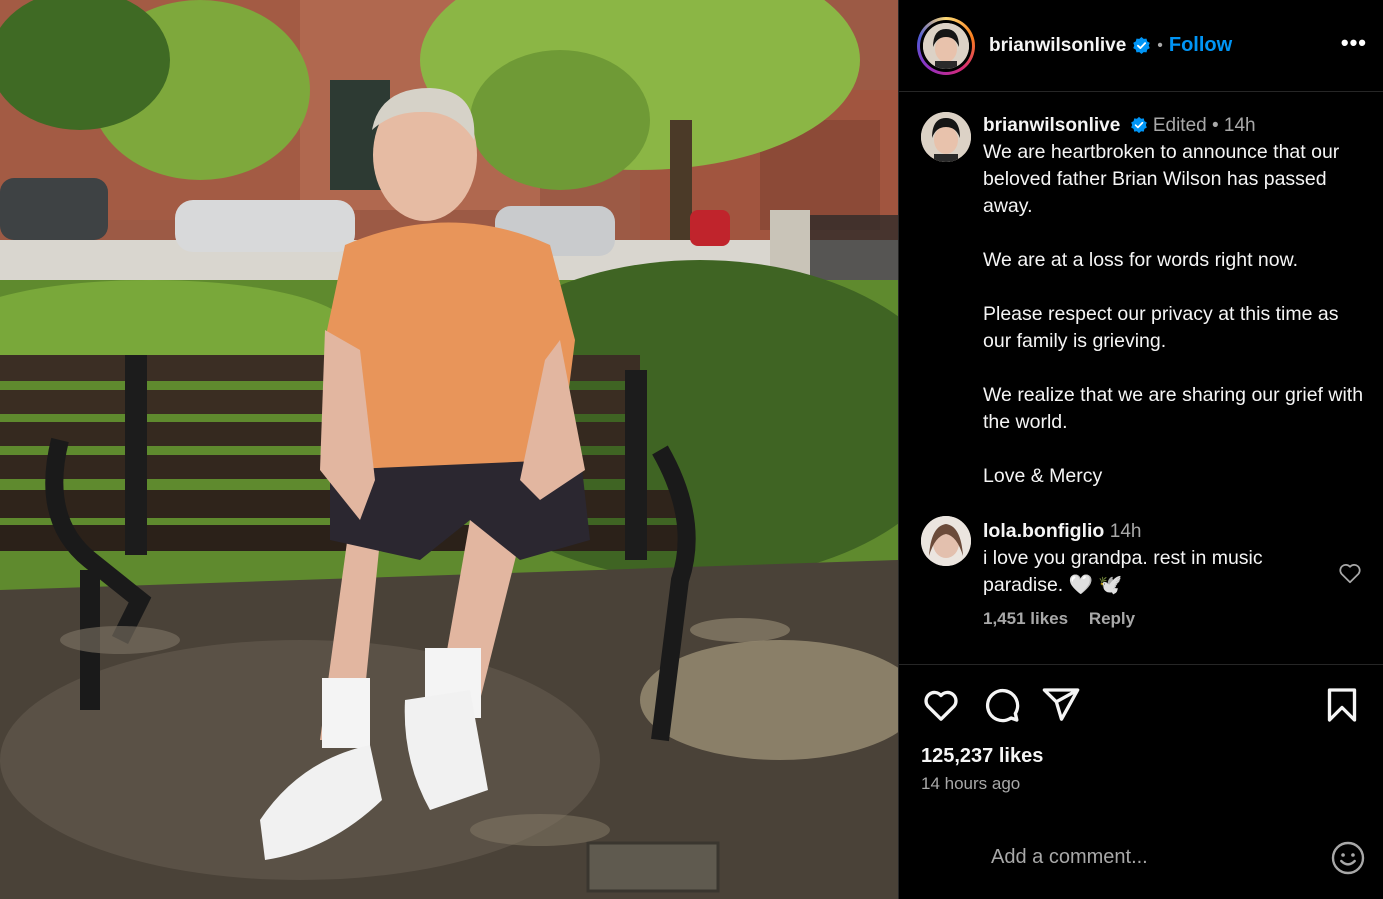 The image size is (1383, 899). Describe the element at coordinates (1001, 705) in the screenshot. I see `comment-icon` at that location.